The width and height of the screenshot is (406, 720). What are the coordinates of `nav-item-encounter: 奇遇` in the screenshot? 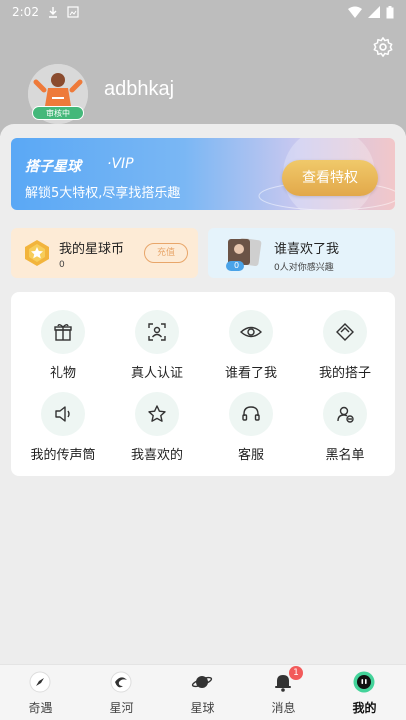 It's located at (40, 692).